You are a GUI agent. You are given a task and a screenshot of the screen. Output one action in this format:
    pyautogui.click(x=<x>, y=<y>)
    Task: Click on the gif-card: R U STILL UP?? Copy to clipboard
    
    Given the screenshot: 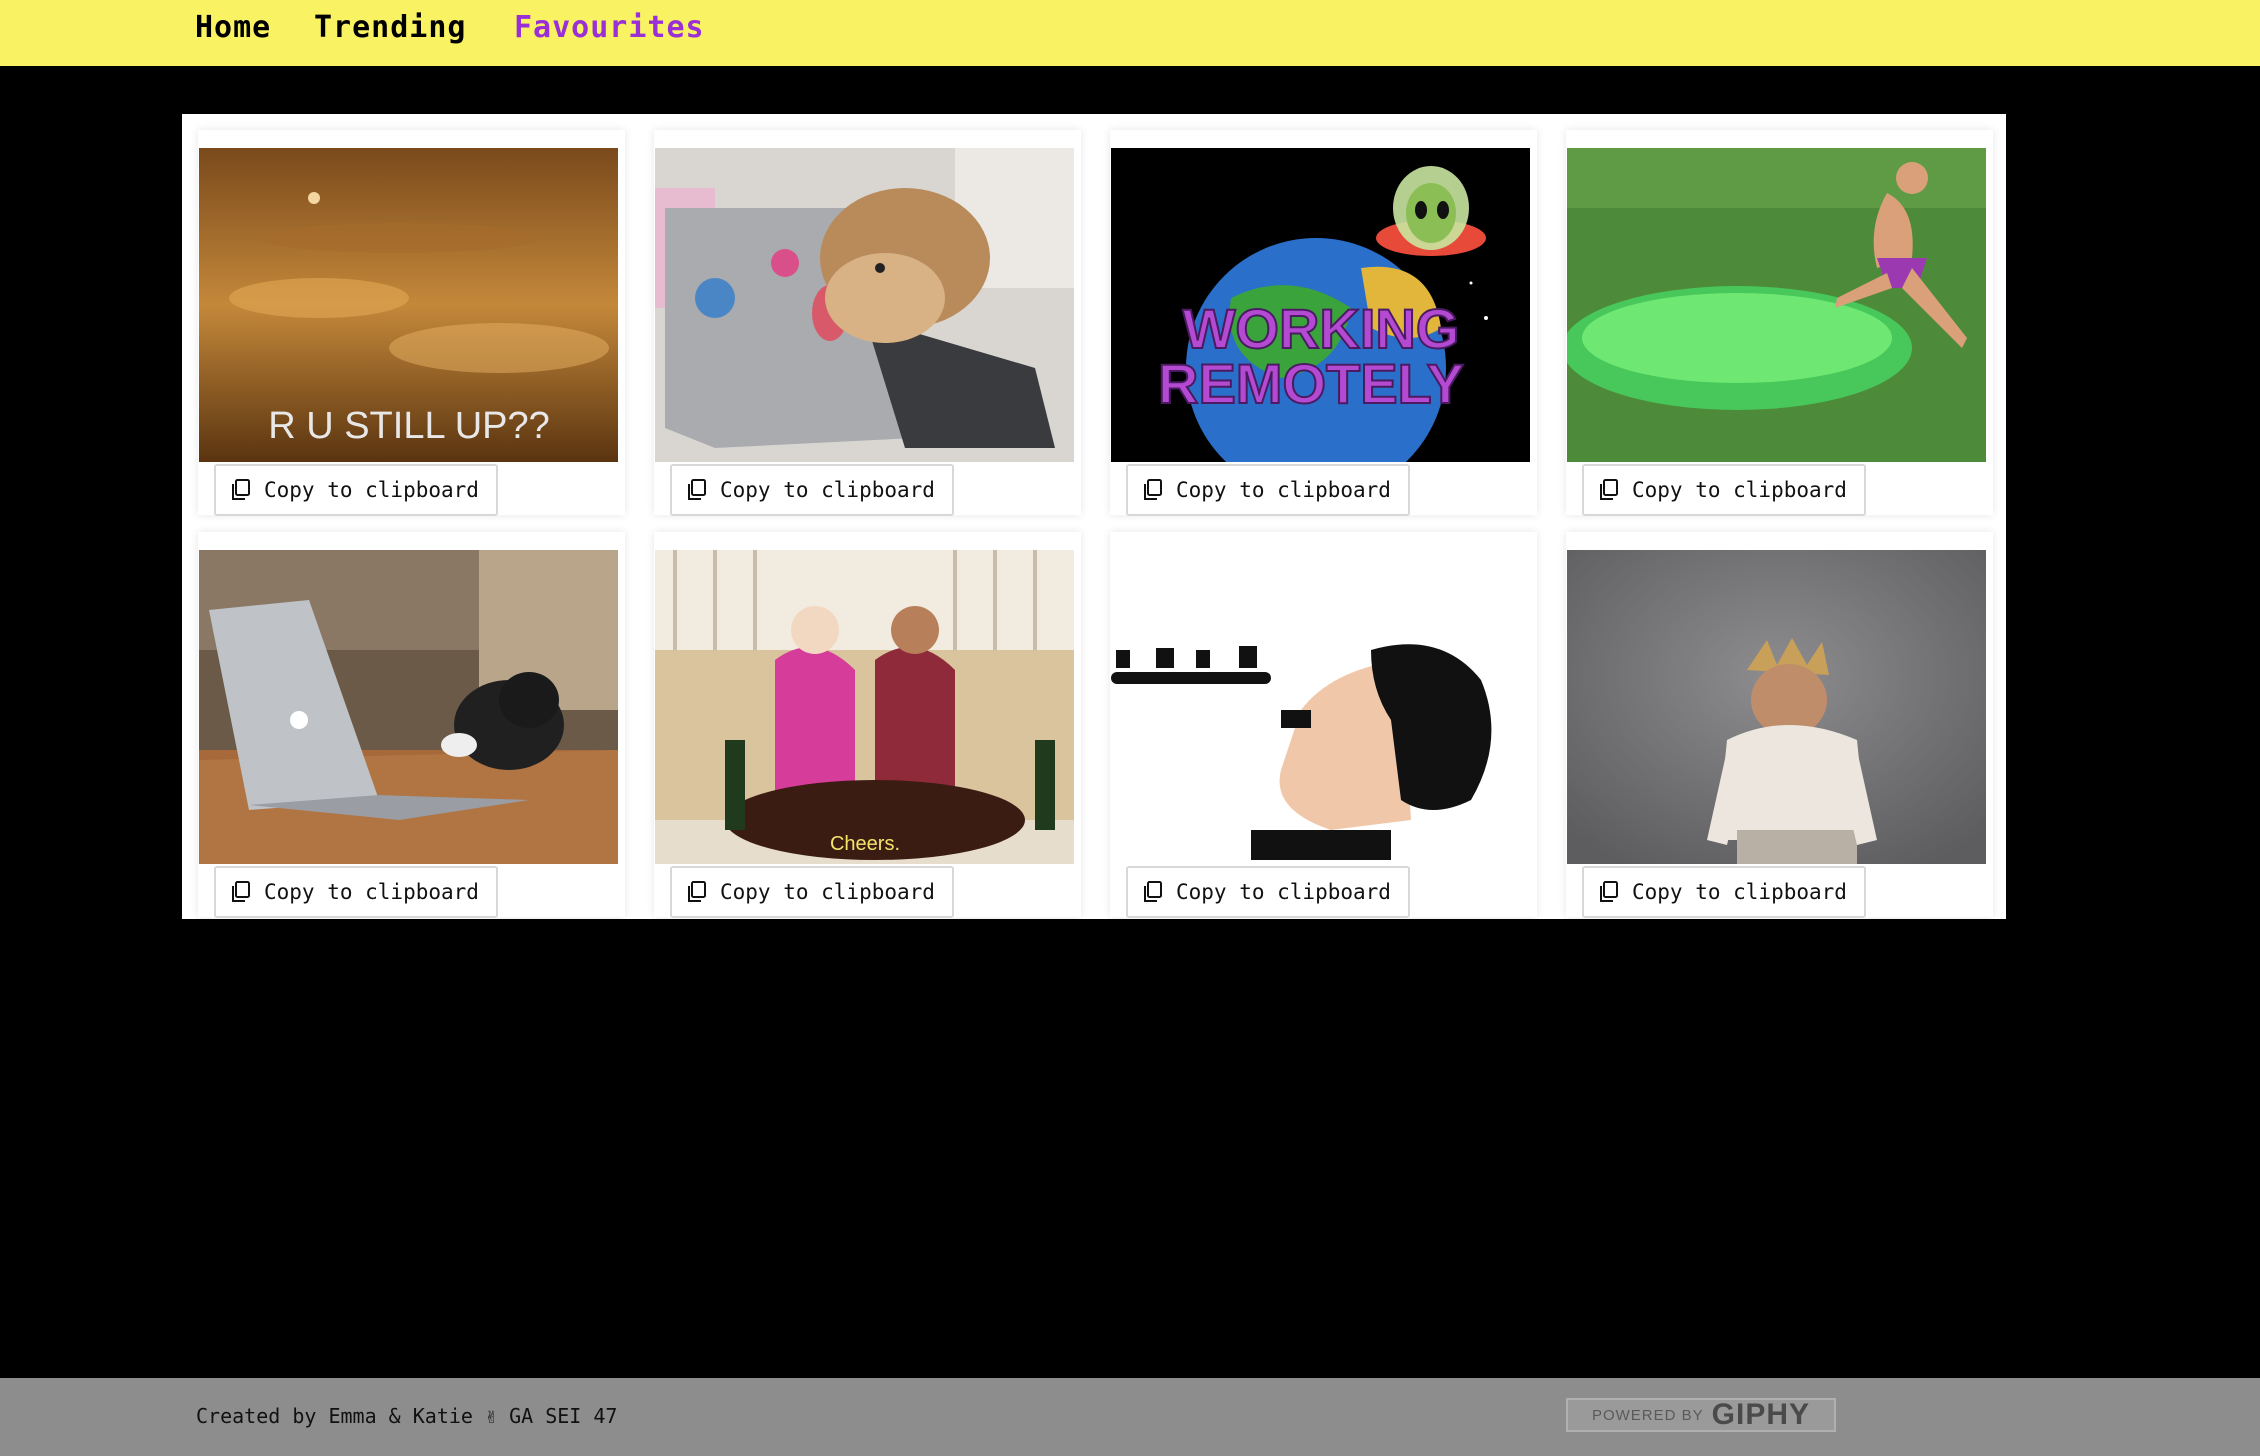 What is the action you would take?
    pyautogui.click(x=411, y=323)
    